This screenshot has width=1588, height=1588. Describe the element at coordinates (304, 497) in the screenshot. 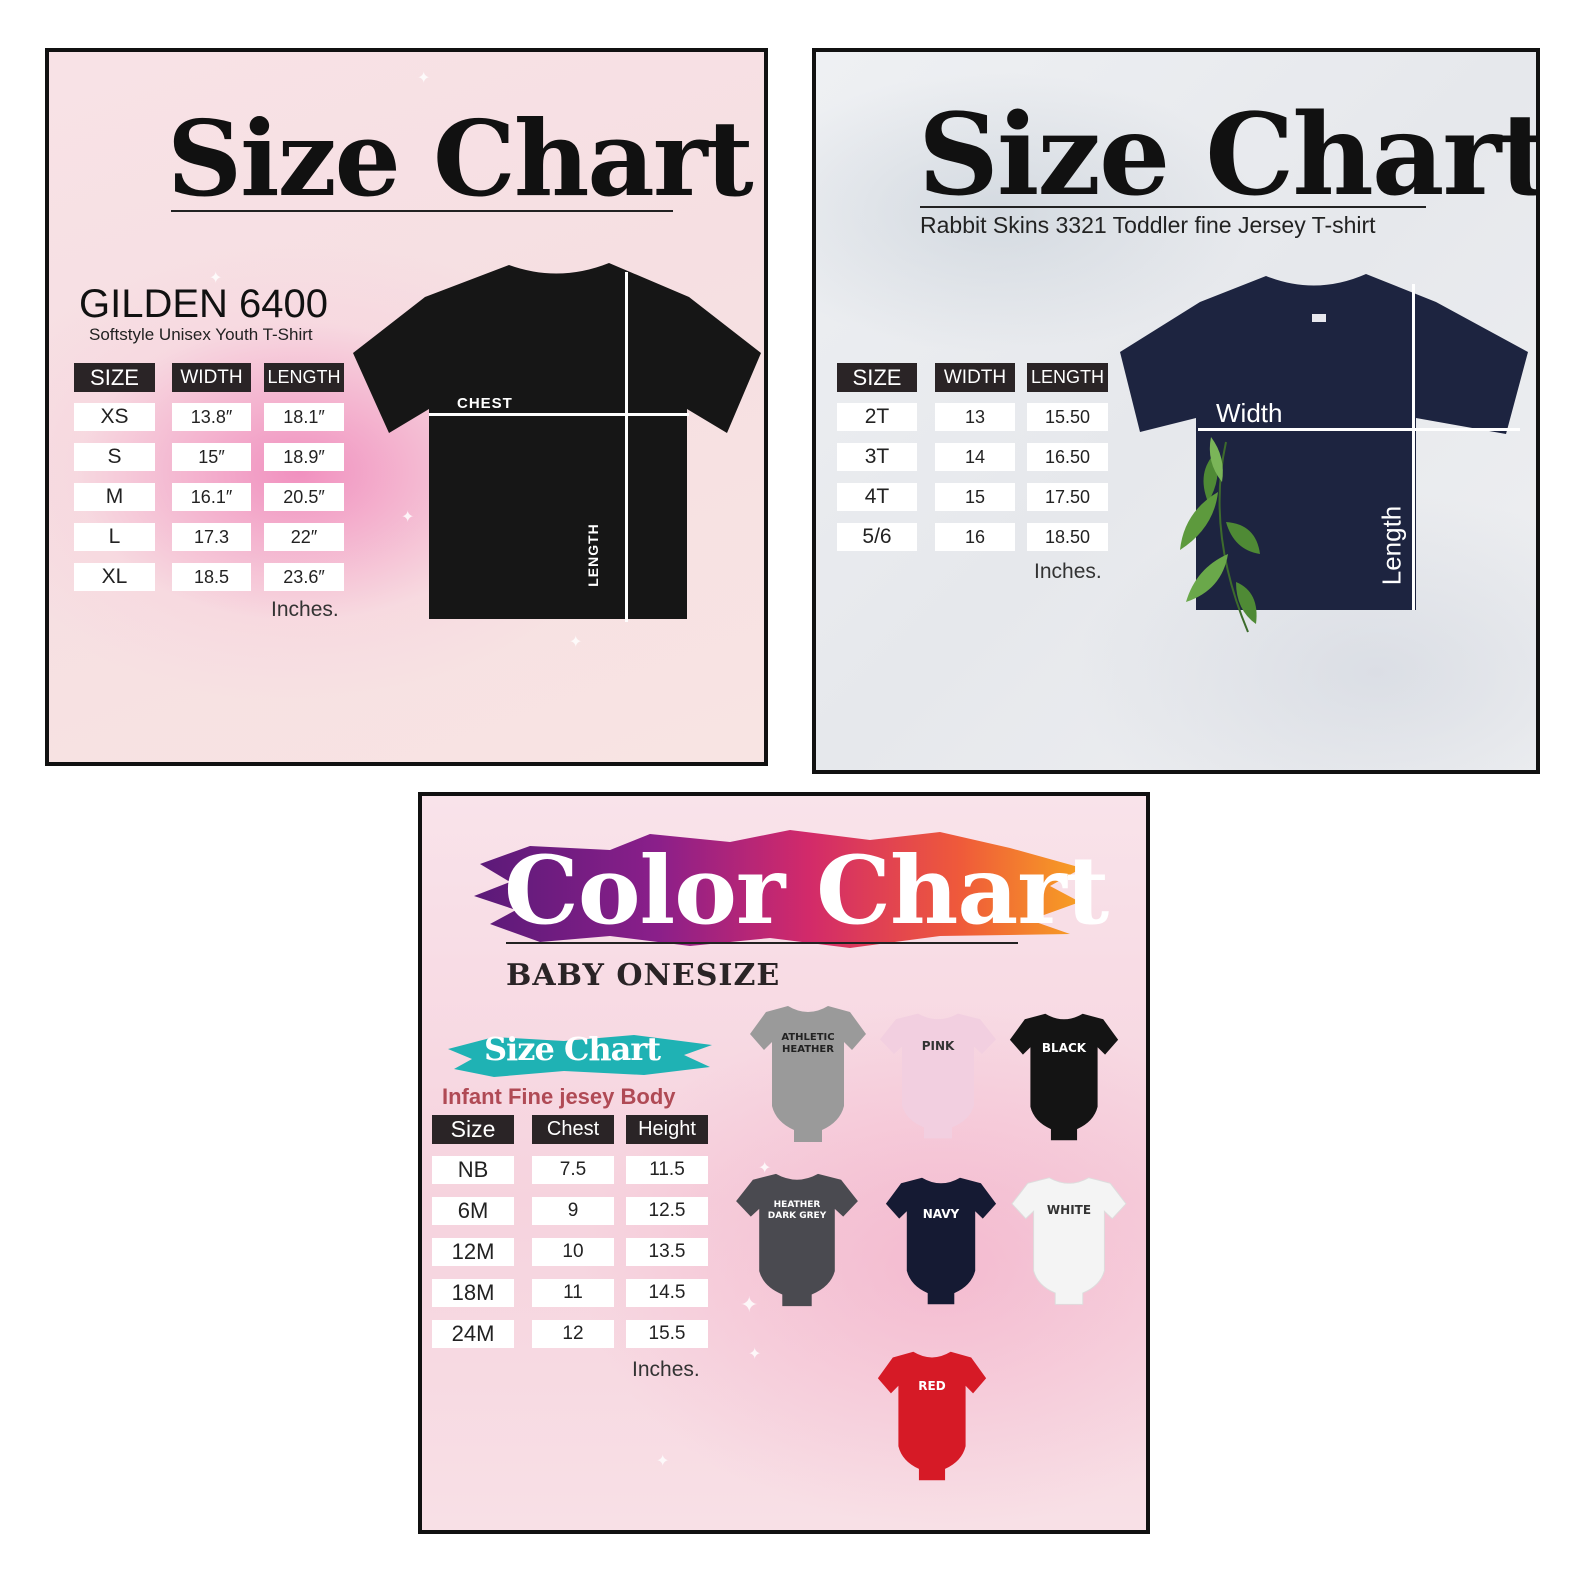

I see `table-cell: 20.5″` at that location.